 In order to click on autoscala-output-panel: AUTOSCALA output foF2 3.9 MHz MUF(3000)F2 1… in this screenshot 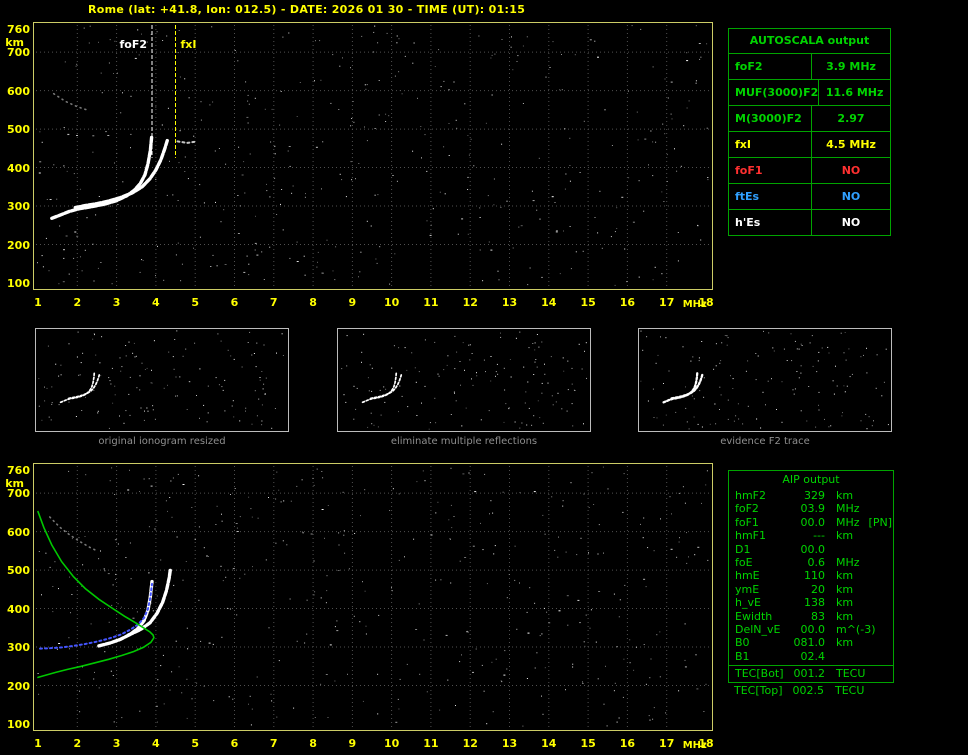, I will do `click(809, 132)`.